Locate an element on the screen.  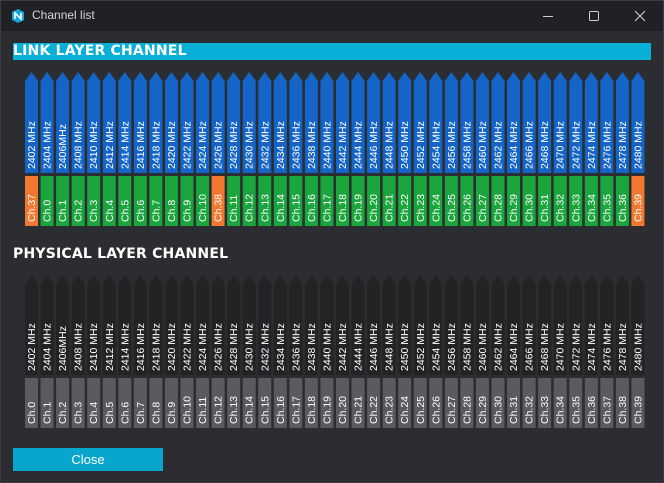
physical-layer-frequency-label: 2428 MHz is located at coordinates (234, 347).